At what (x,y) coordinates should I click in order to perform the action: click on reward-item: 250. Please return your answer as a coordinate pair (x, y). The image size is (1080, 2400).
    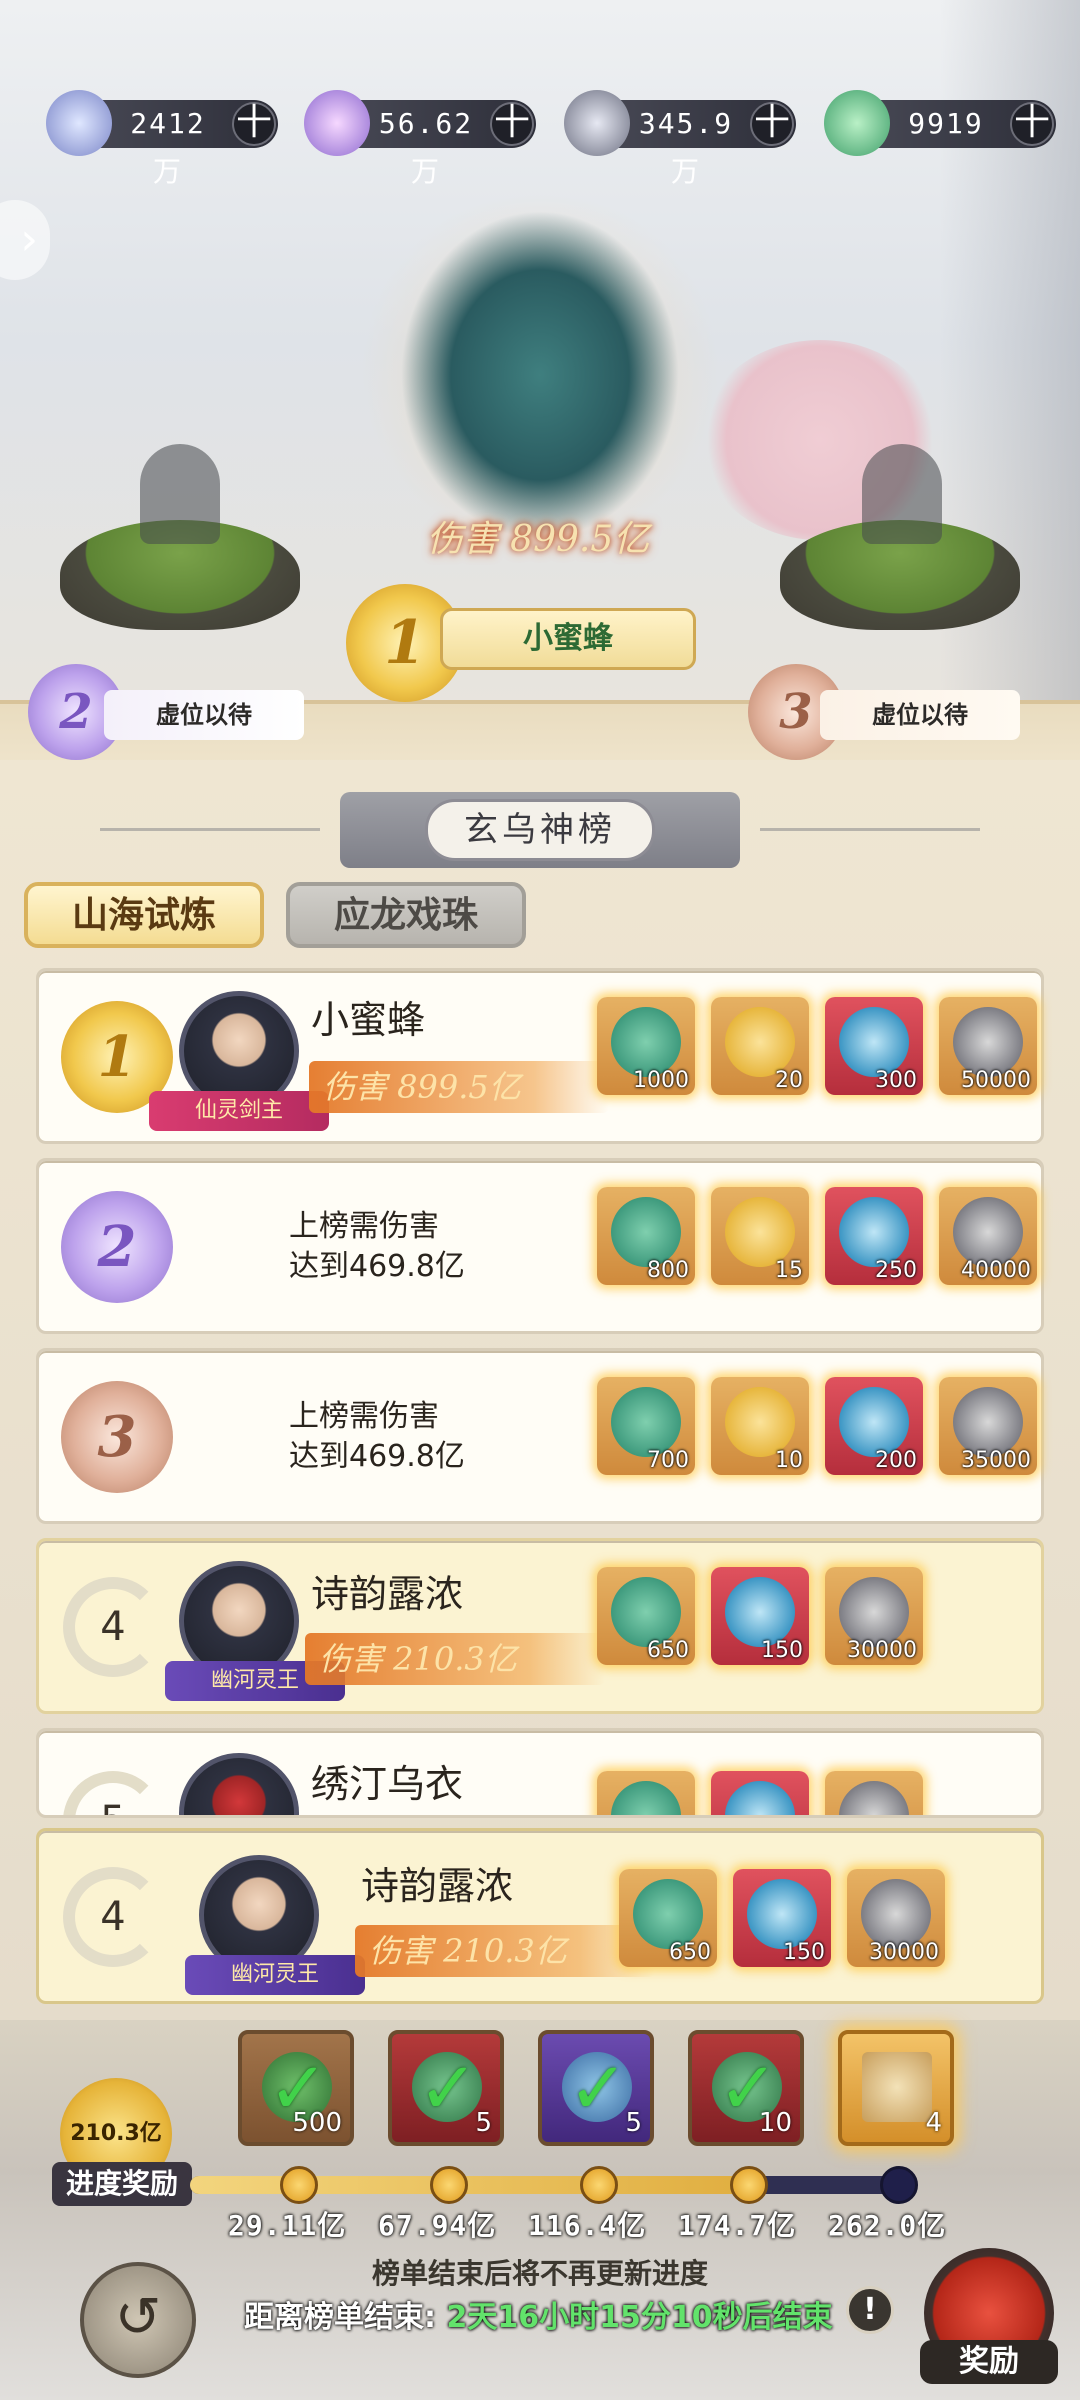
    Looking at the image, I should click on (874, 1236).